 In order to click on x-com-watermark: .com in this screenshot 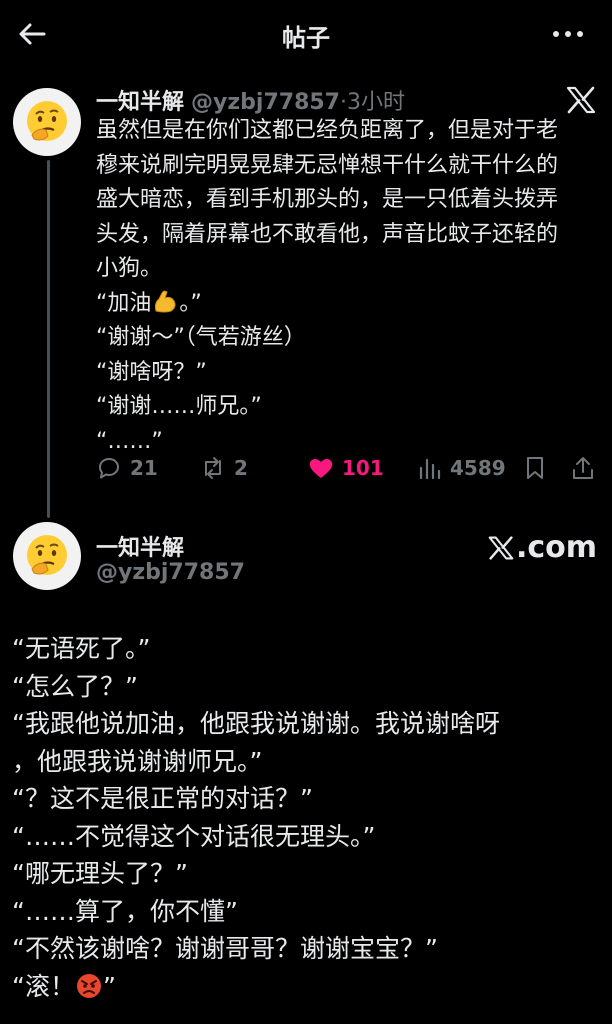, I will do `click(542, 547)`.